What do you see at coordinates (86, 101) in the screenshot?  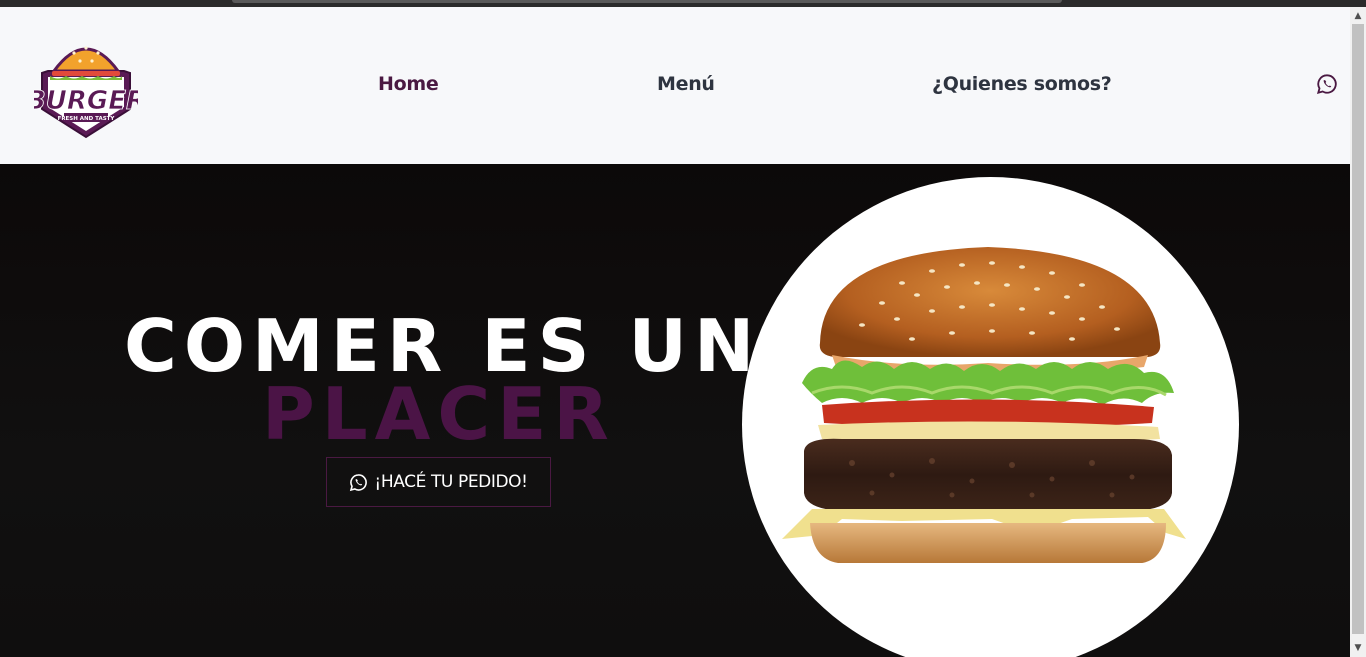 I see `svg-text: BURGER` at bounding box center [86, 101].